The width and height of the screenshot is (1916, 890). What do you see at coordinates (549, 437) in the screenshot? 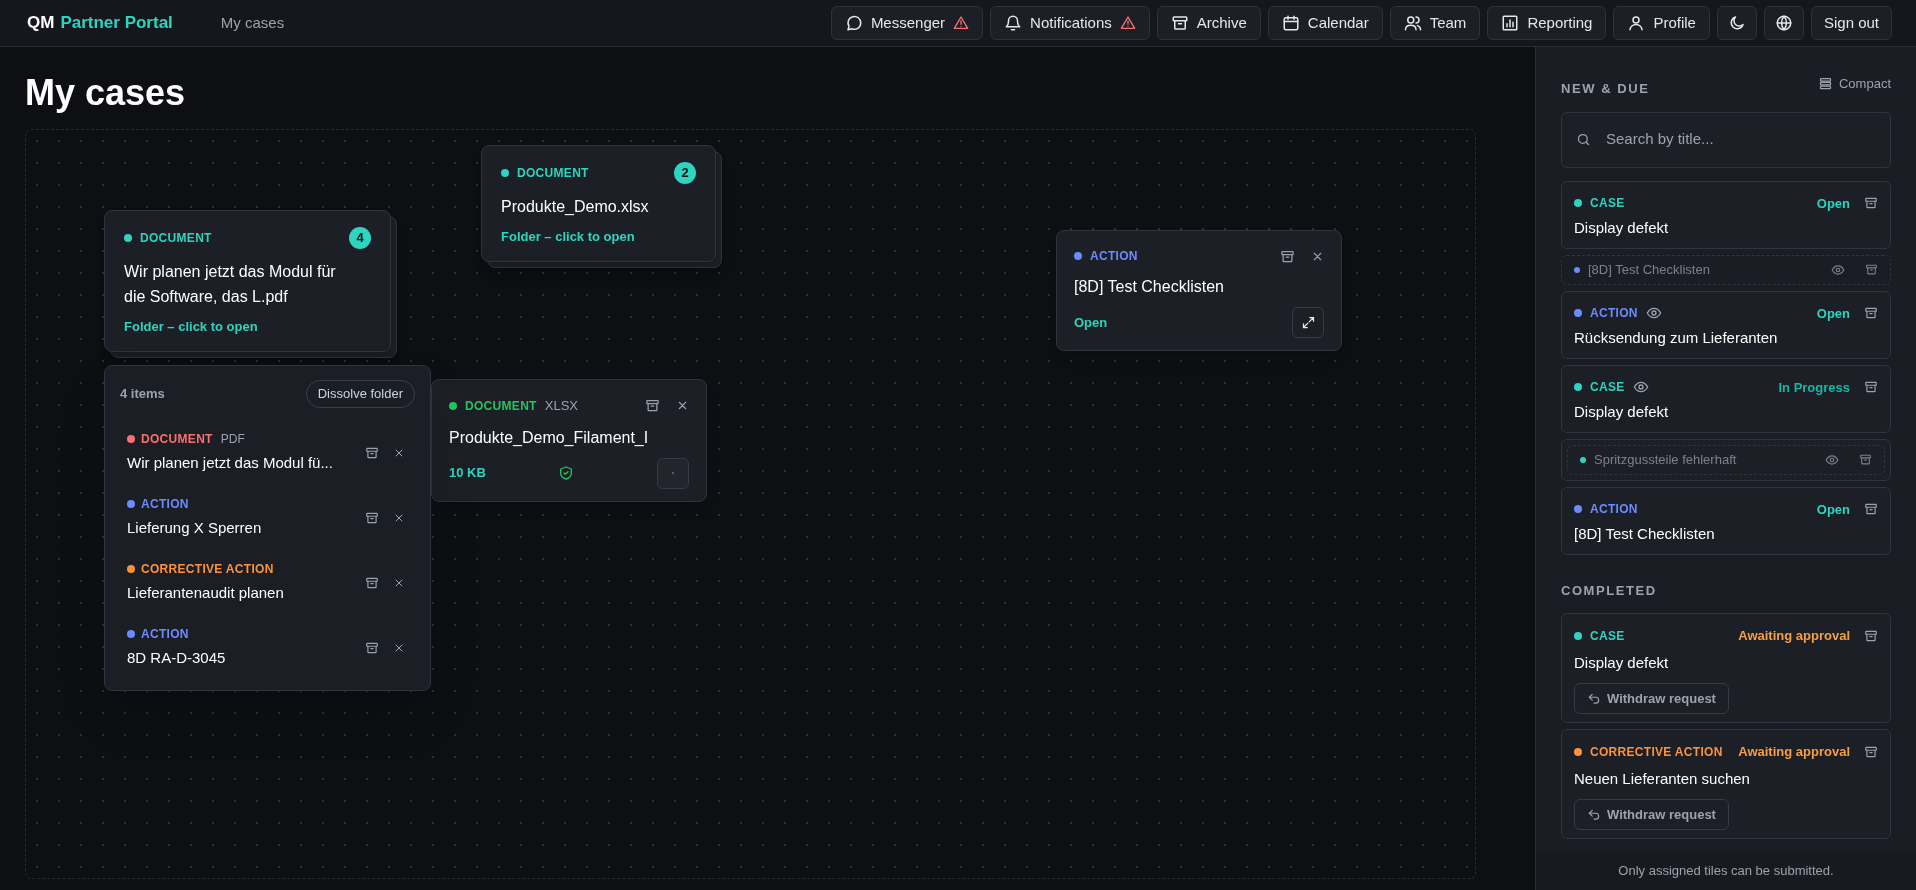
I see `tile-title: Produkte_Demo_Filament_I` at bounding box center [549, 437].